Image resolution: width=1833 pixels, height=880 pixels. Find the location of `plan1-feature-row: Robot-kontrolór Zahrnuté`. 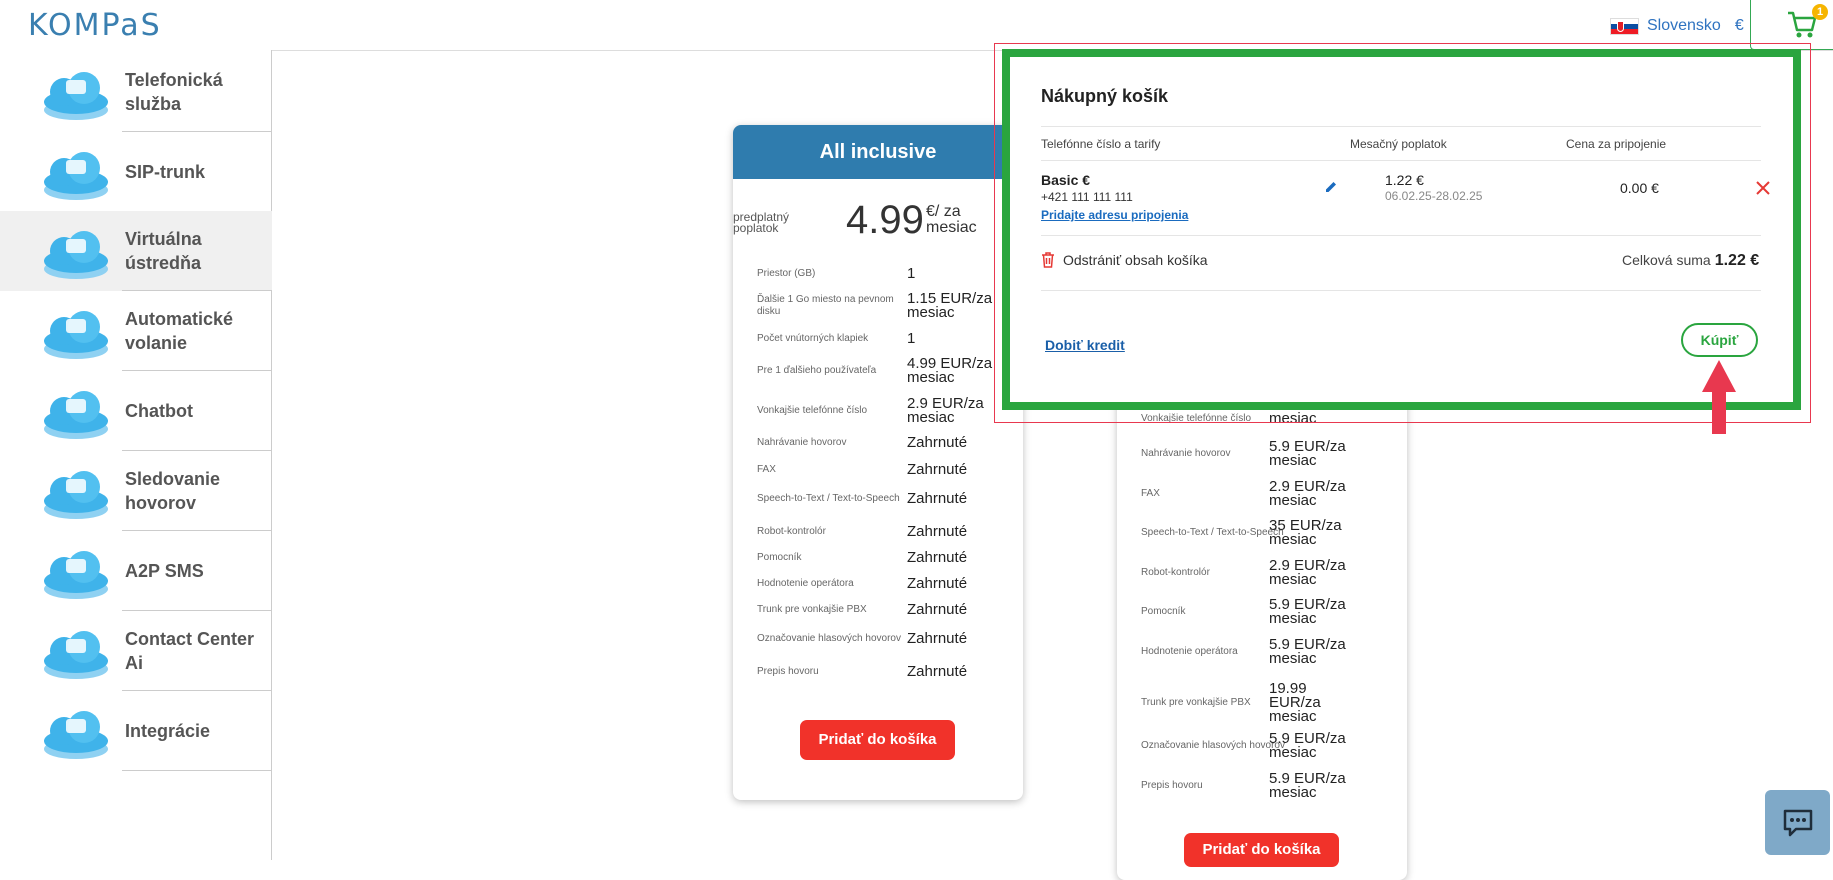

plan1-feature-row: Robot-kontrolór Zahrnuté is located at coordinates (877, 531).